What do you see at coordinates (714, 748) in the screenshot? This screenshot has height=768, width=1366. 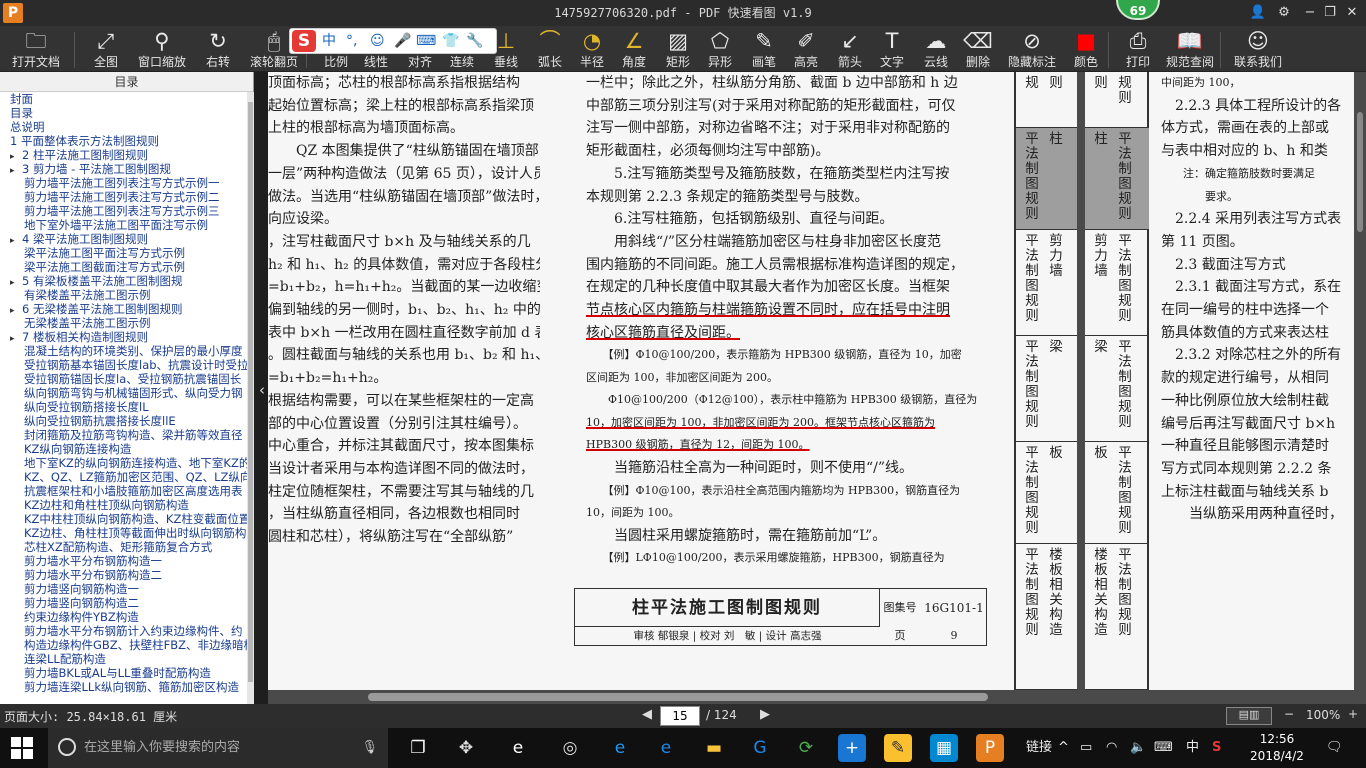 I see `file-explorer-icon: ▬` at bounding box center [714, 748].